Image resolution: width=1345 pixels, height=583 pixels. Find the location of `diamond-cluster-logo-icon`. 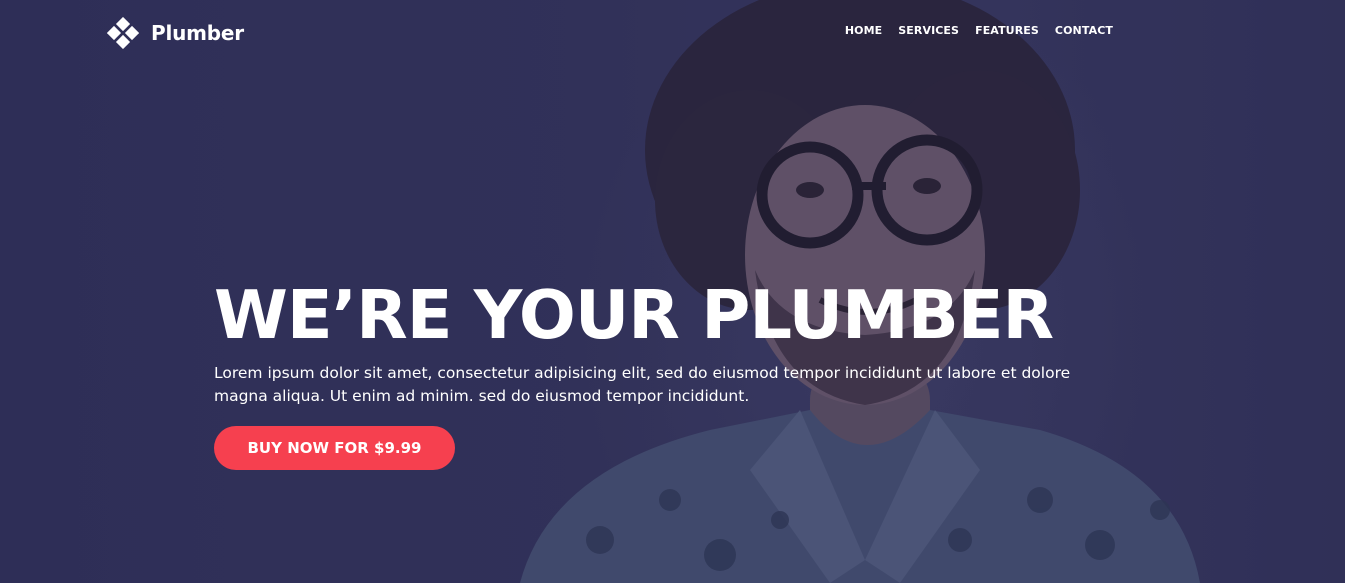

diamond-cluster-logo-icon is located at coordinates (123, 33).